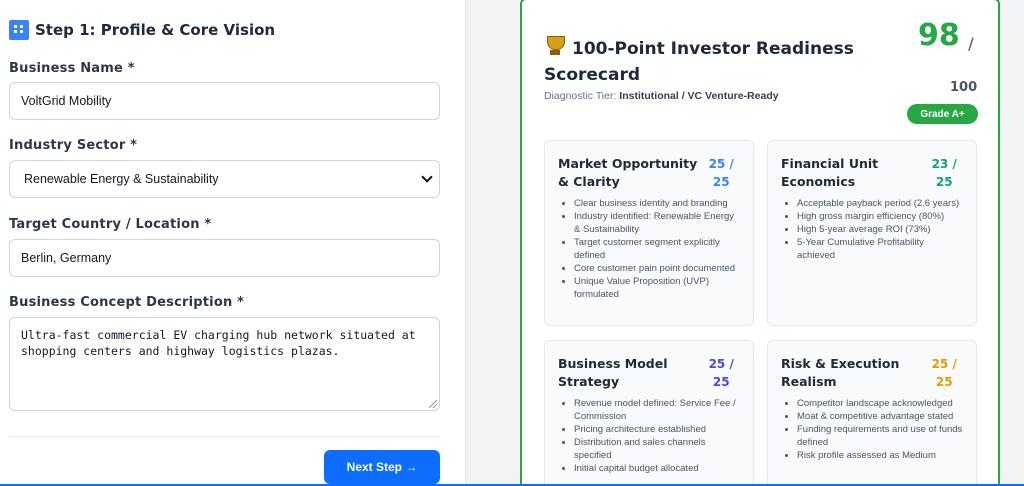 The width and height of the screenshot is (1024, 486). What do you see at coordinates (224, 179) in the screenshot?
I see `industry-sector-select: Renewable Energy & Sustainability` at bounding box center [224, 179].